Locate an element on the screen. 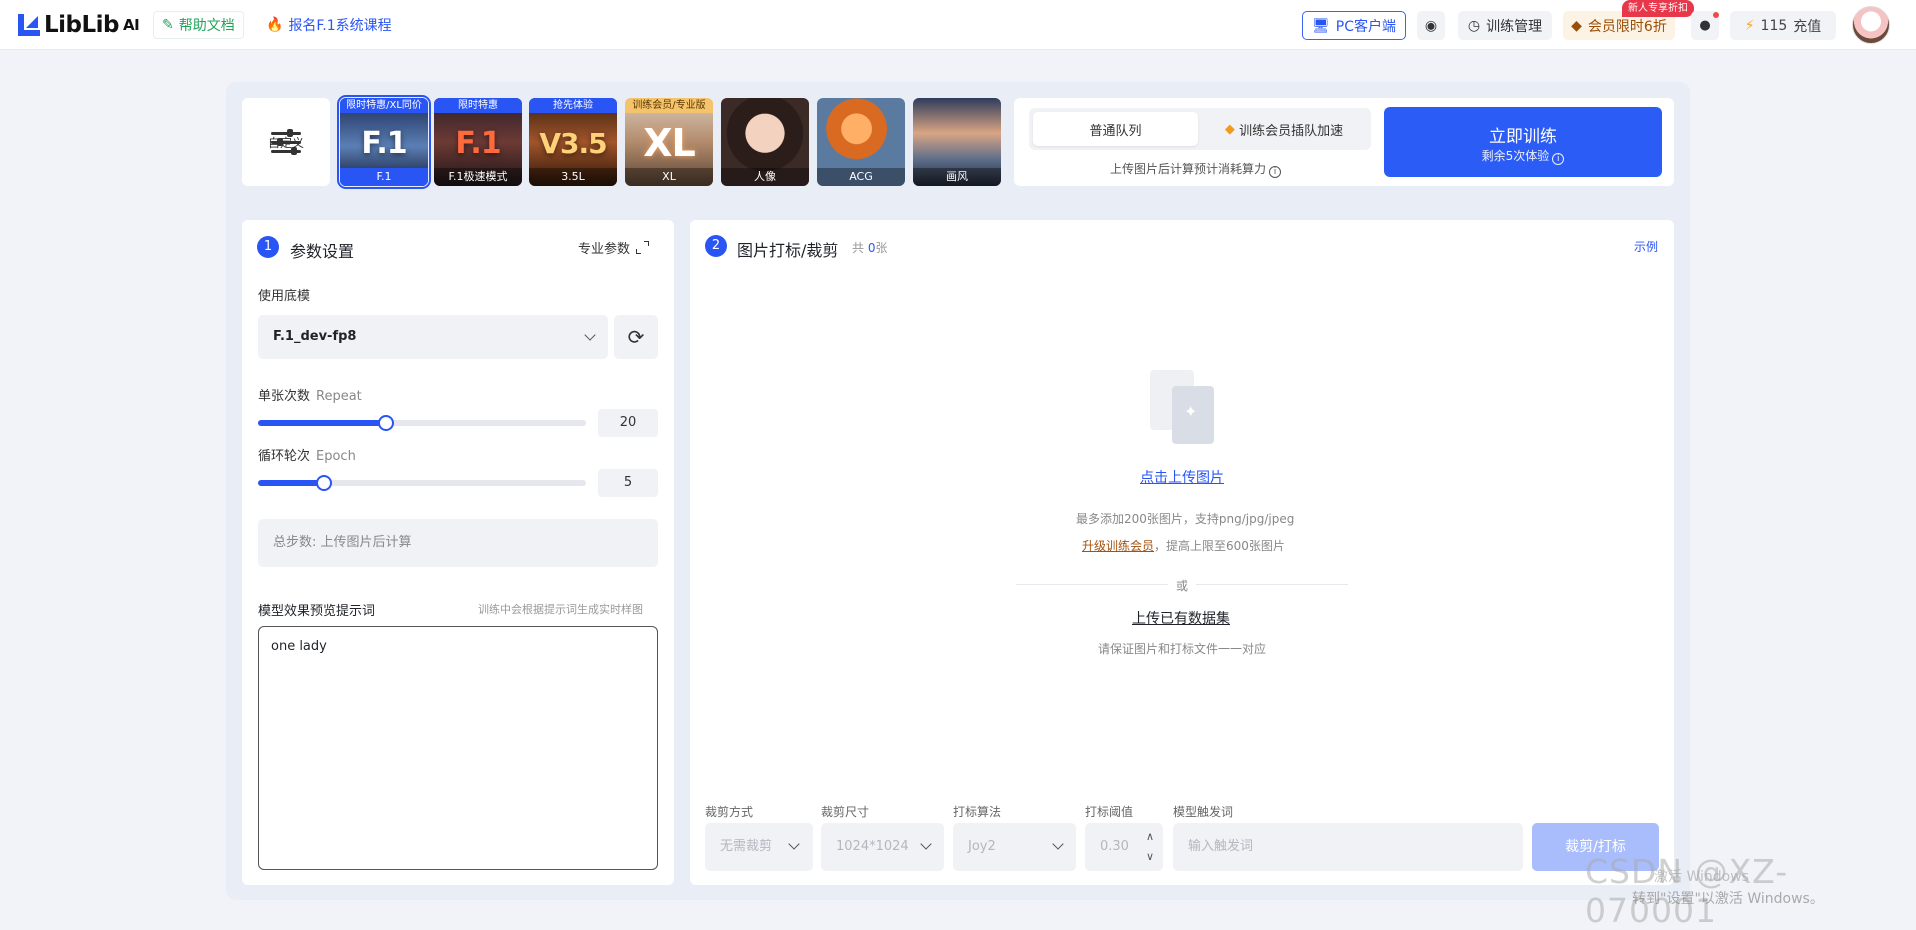 The height and width of the screenshot is (930, 1916). image-count-prefix: 共 is located at coordinates (858, 248).